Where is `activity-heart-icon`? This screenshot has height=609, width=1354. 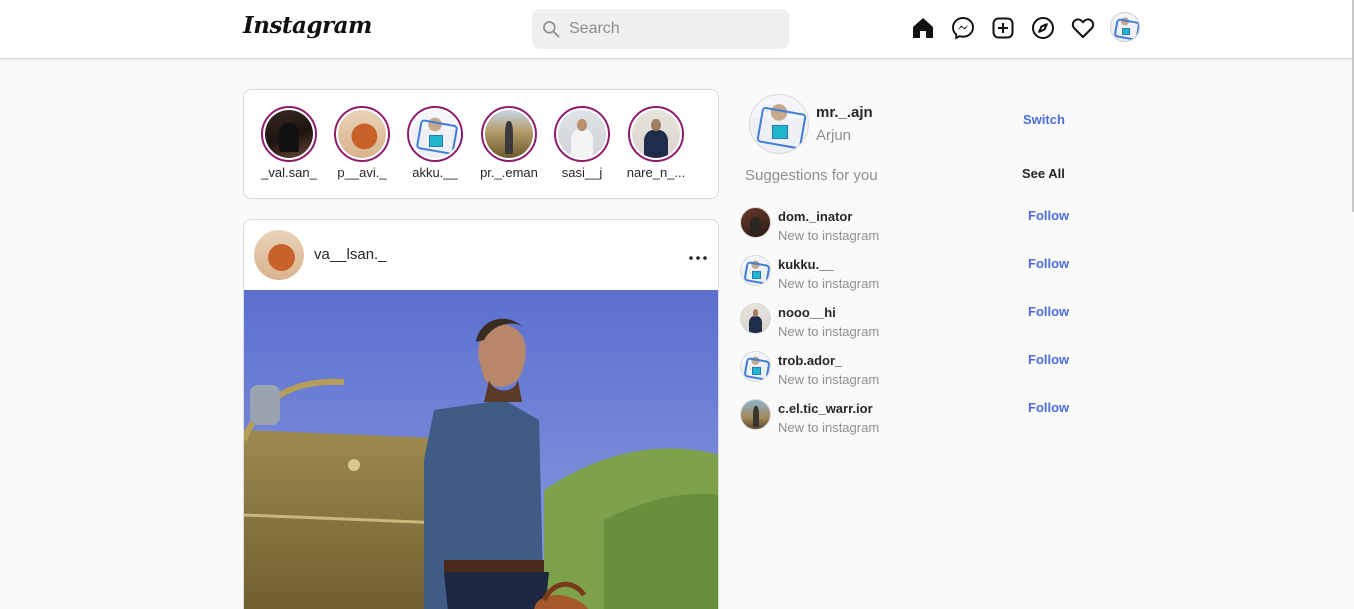 activity-heart-icon is located at coordinates (1083, 28).